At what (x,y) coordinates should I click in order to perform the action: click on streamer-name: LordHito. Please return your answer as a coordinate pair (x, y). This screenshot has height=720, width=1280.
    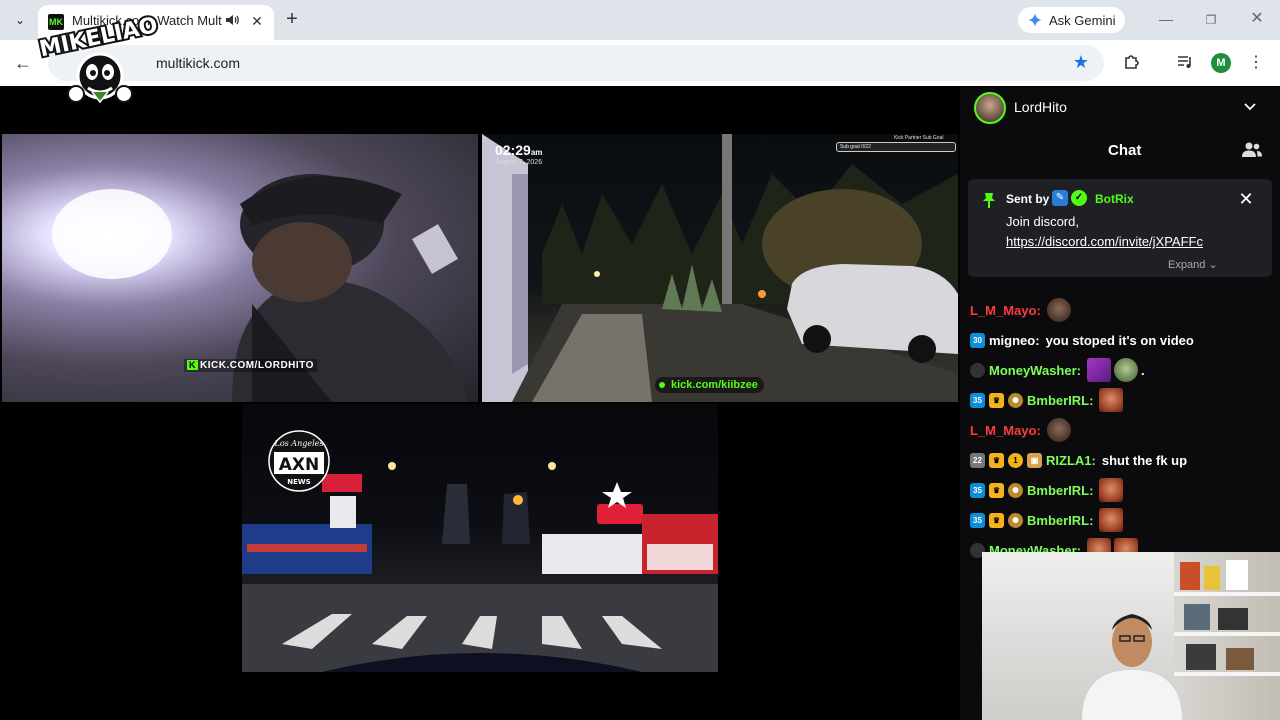
    Looking at the image, I should click on (1040, 107).